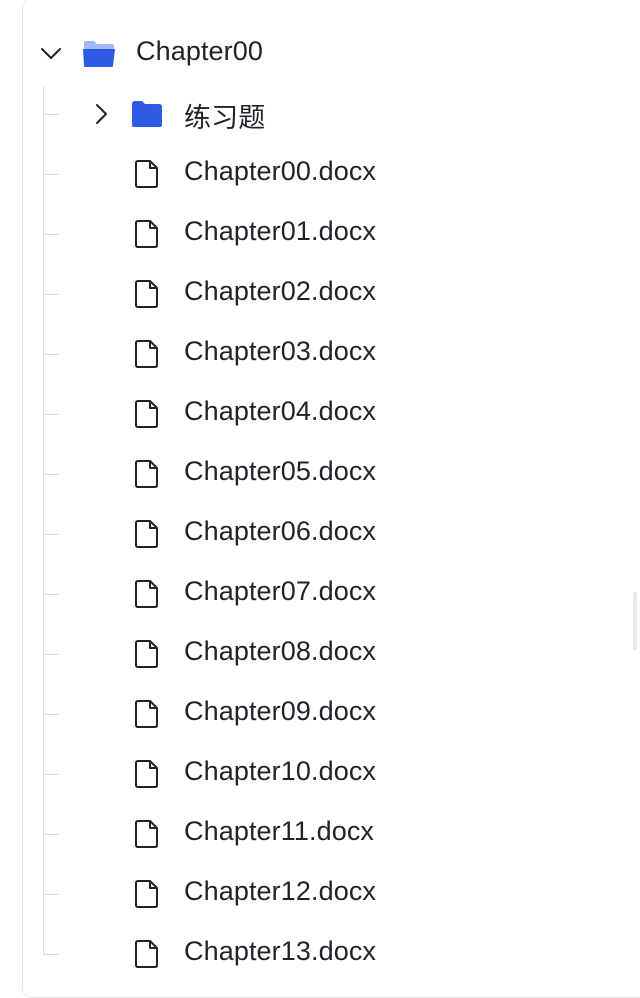 Image resolution: width=640 pixels, height=998 pixels. I want to click on folder-icon, so click(147, 114).